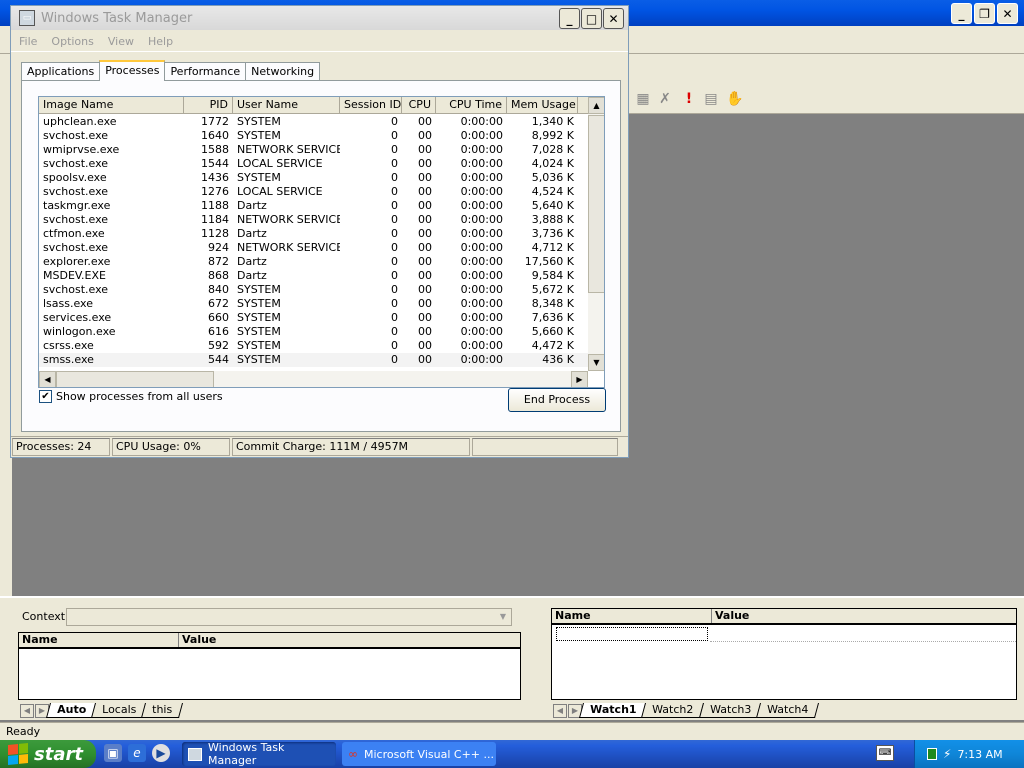  What do you see at coordinates (259, 754) in the screenshot?
I see `taskbar-button-task-manager: Windows Task Manager` at bounding box center [259, 754].